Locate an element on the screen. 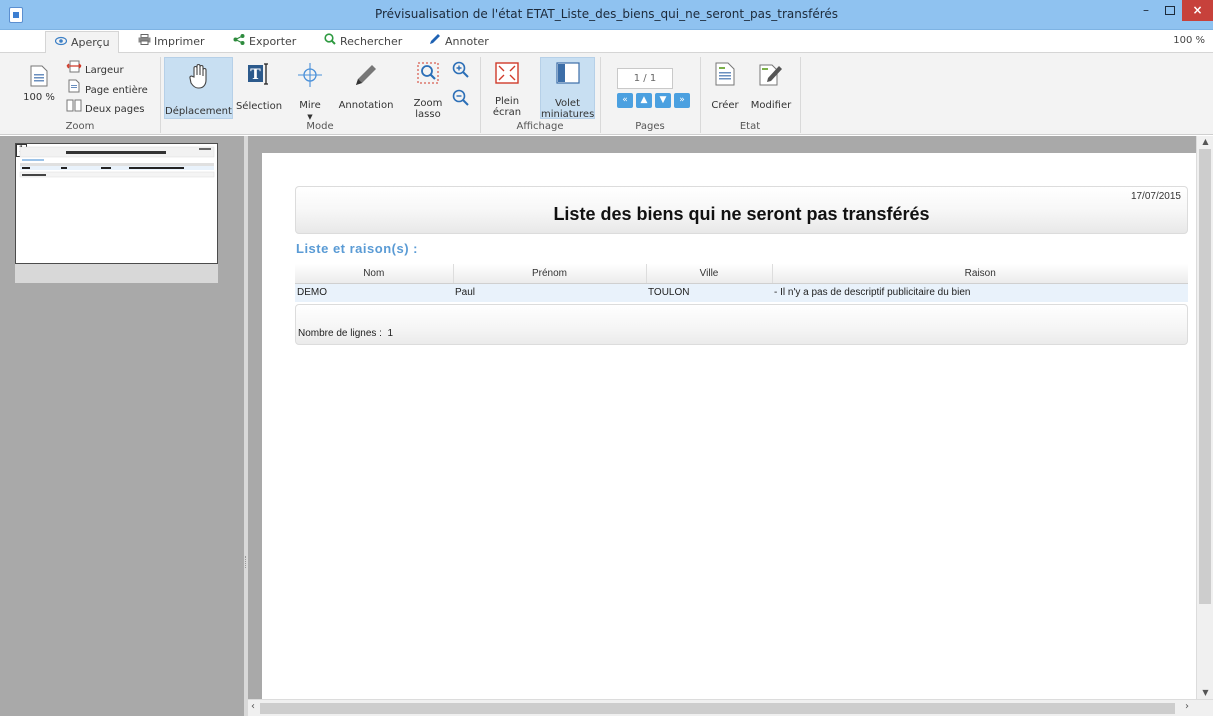 Image resolution: width=1213 pixels, height=716 pixels. tab-imprimer: Imprimer is located at coordinates (171, 42).